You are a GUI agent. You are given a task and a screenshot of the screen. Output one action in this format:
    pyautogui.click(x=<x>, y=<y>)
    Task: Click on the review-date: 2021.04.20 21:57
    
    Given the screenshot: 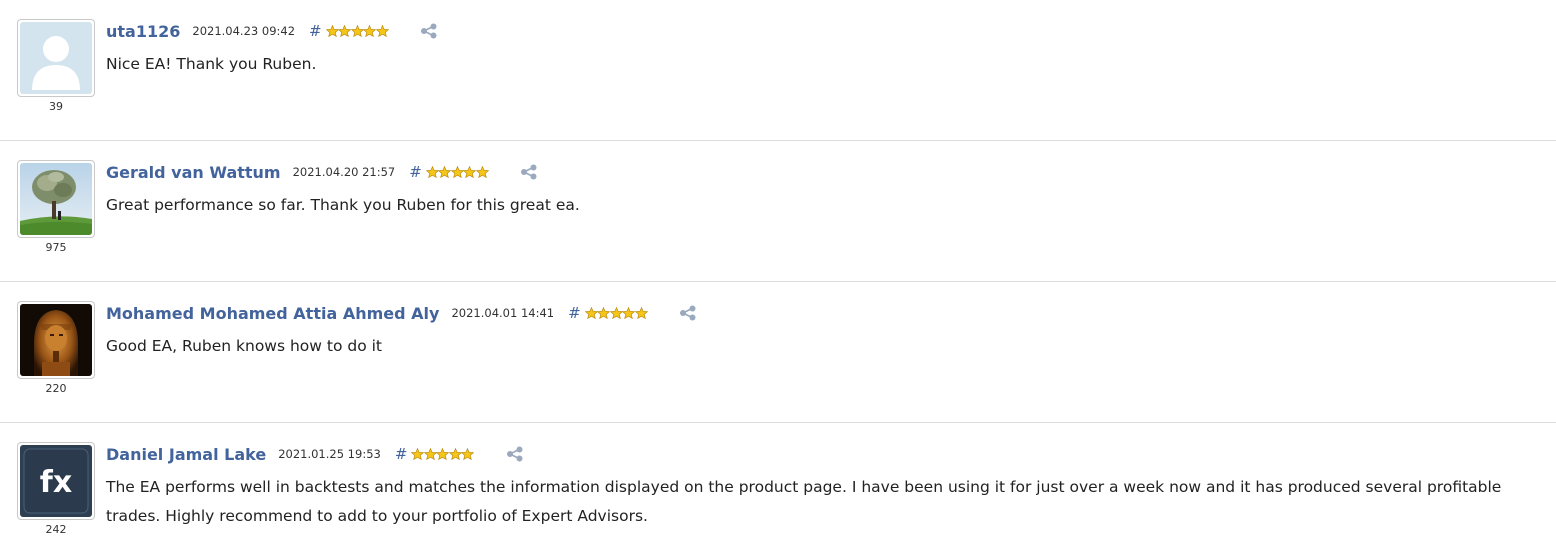 What is the action you would take?
    pyautogui.click(x=344, y=172)
    